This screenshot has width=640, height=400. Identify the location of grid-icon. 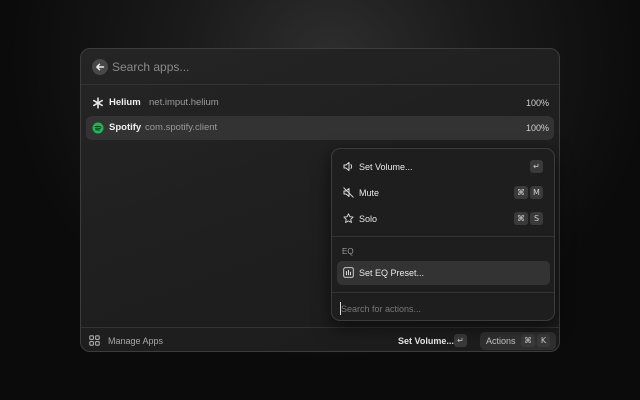
(94, 340).